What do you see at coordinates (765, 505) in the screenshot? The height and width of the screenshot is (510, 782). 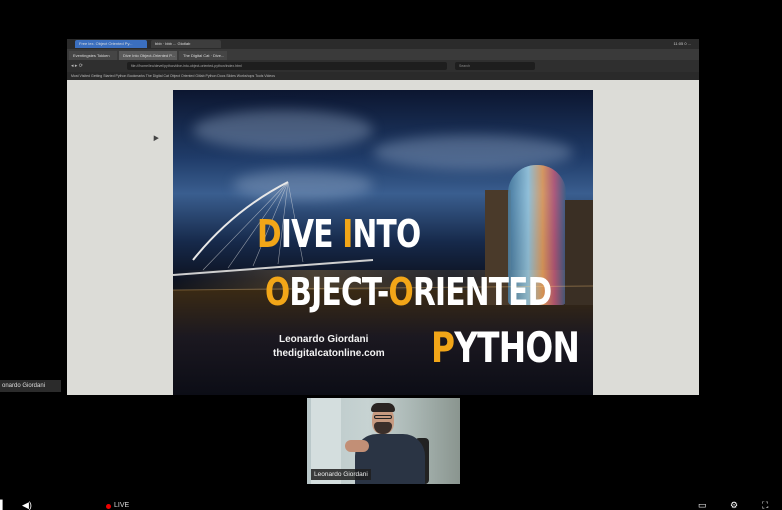 I see `fullscreen-icon: ⛶` at bounding box center [765, 505].